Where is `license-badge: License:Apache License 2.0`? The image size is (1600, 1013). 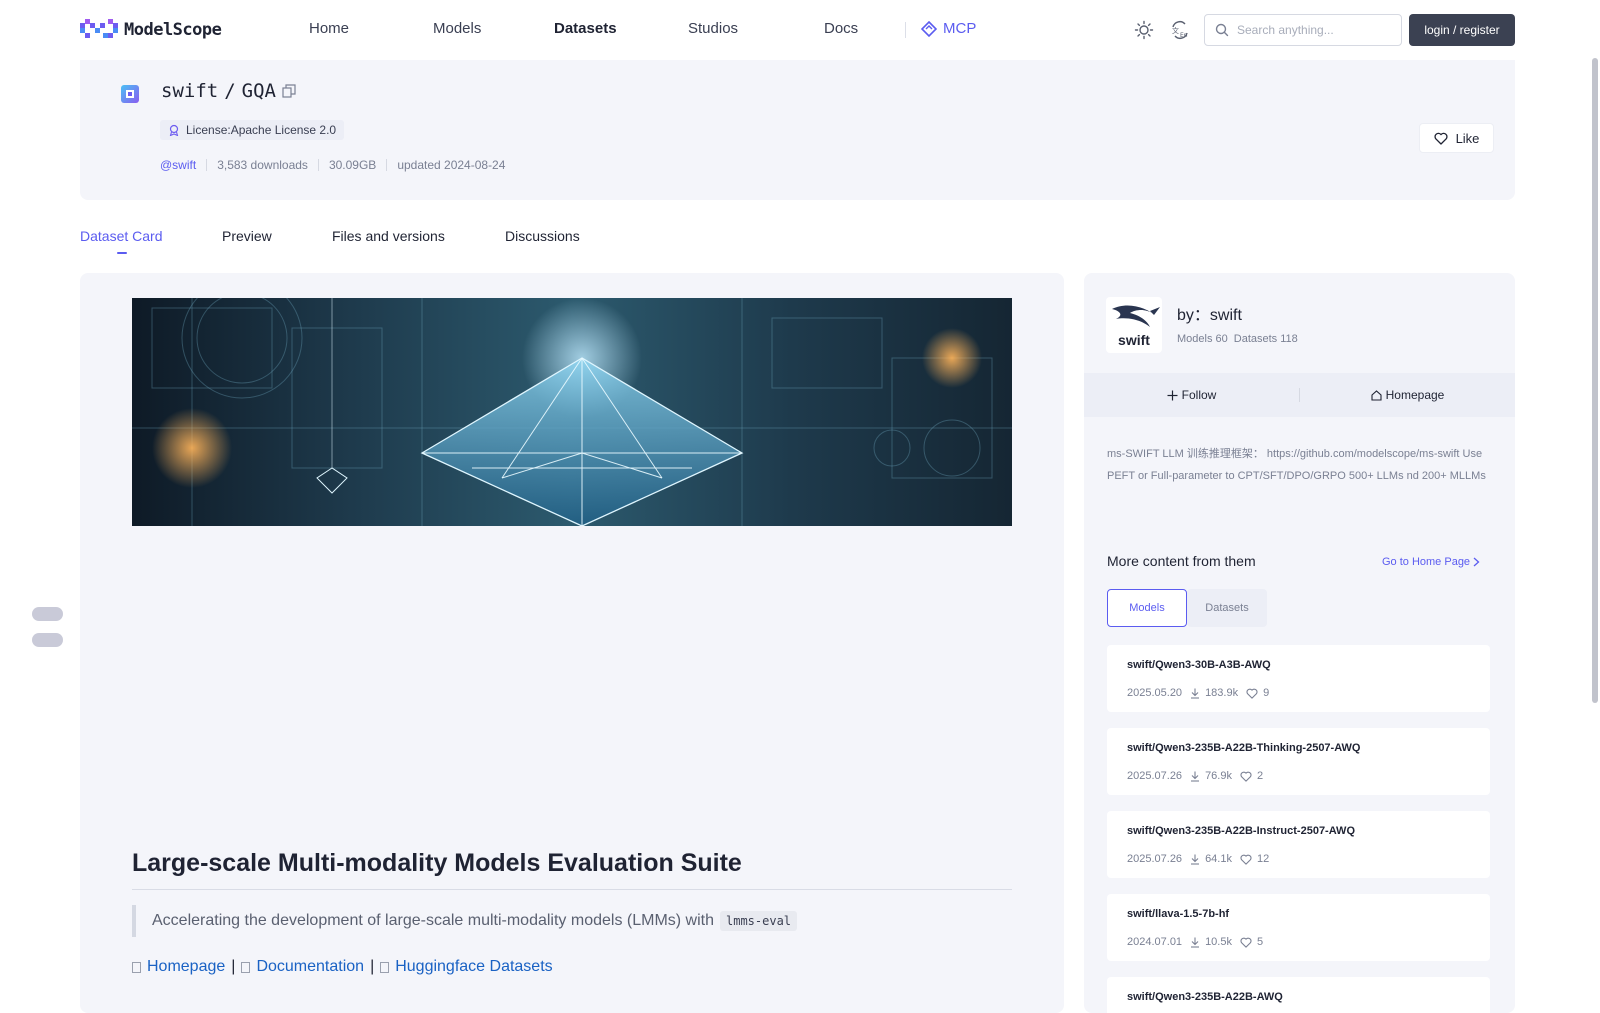
license-badge: License:Apache License 2.0 is located at coordinates (252, 130).